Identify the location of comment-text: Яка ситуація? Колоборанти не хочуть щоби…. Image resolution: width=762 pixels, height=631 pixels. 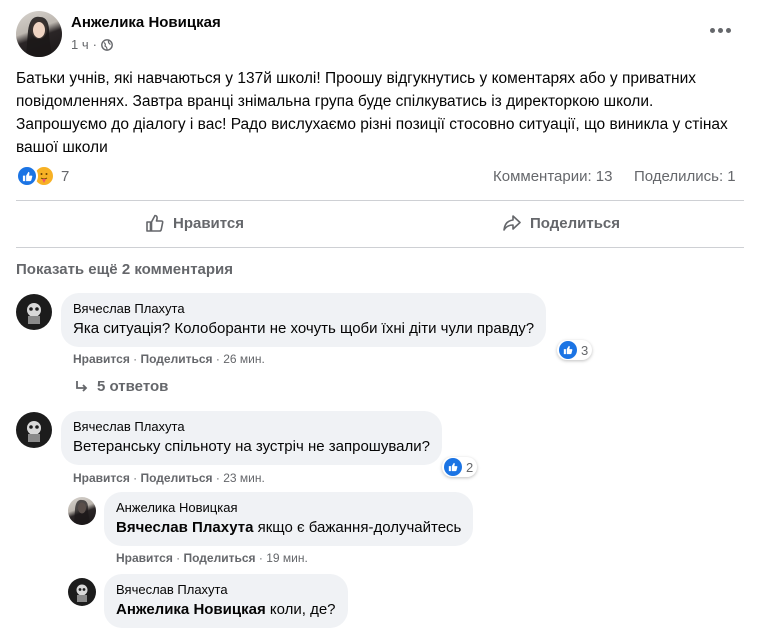
(304, 328).